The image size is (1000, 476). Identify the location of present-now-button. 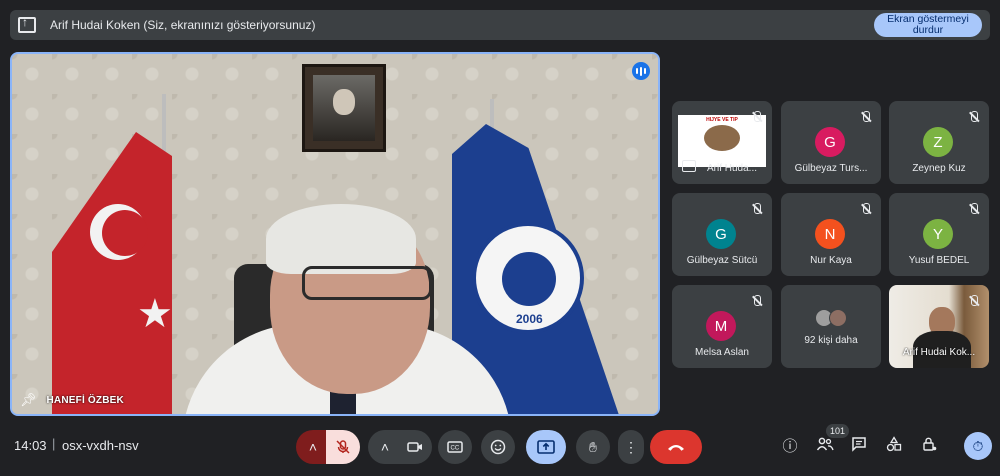
(546, 447).